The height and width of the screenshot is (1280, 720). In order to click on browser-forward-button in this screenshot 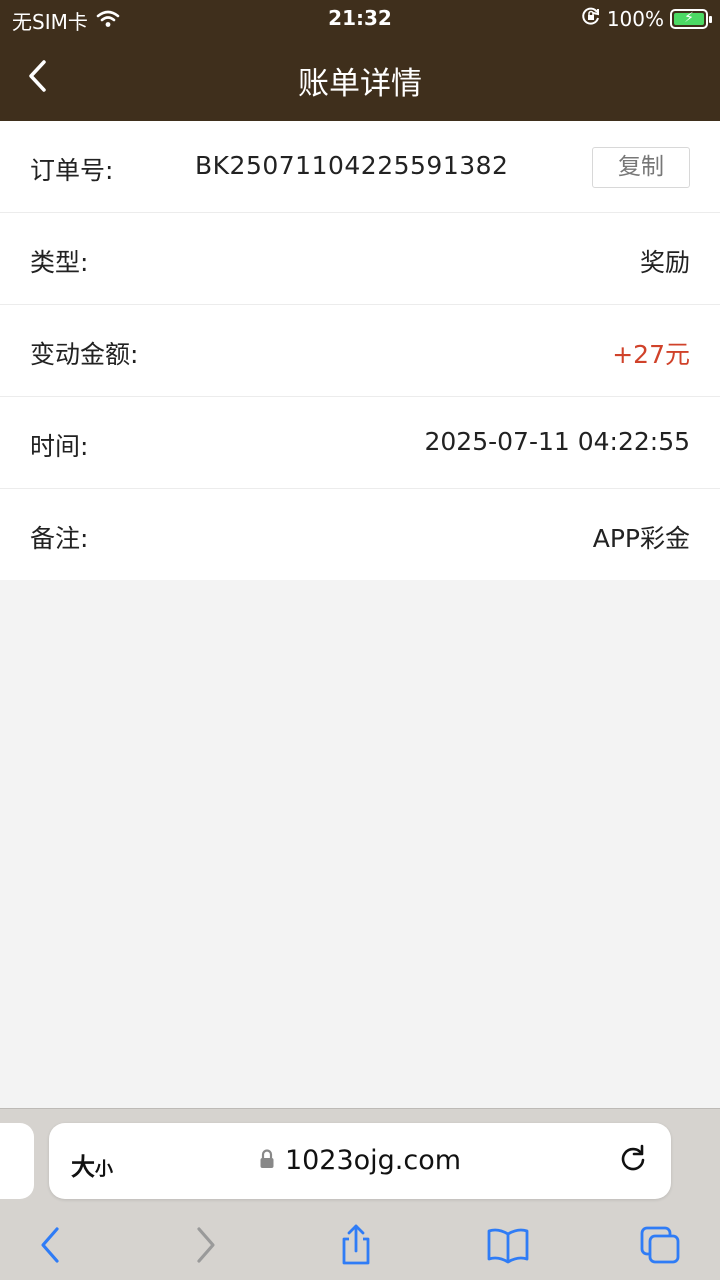, I will do `click(206, 1245)`.